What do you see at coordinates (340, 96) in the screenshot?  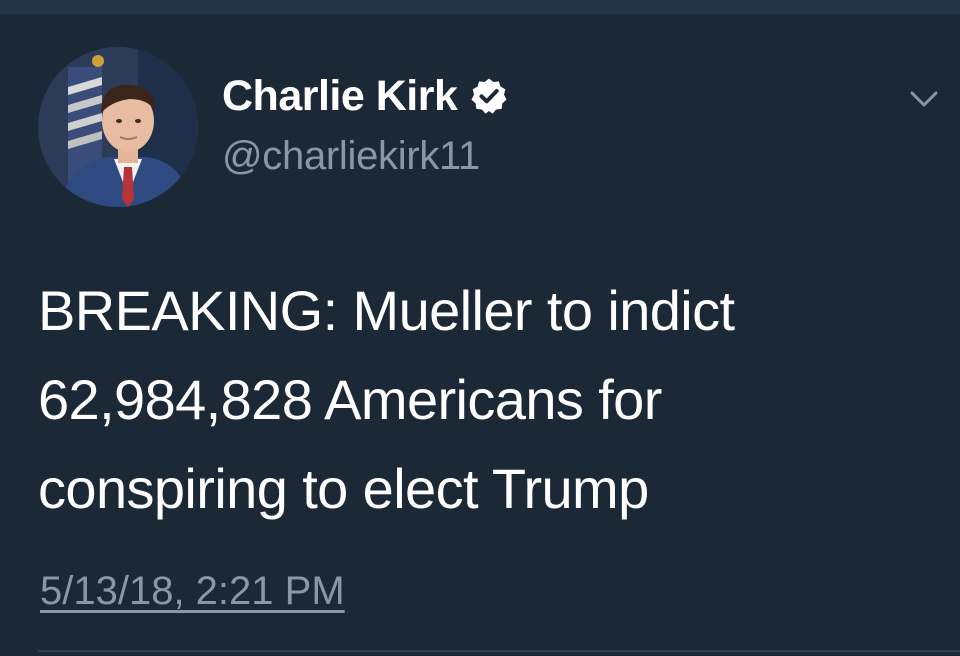 I see `display-name: Charlie Kirk` at bounding box center [340, 96].